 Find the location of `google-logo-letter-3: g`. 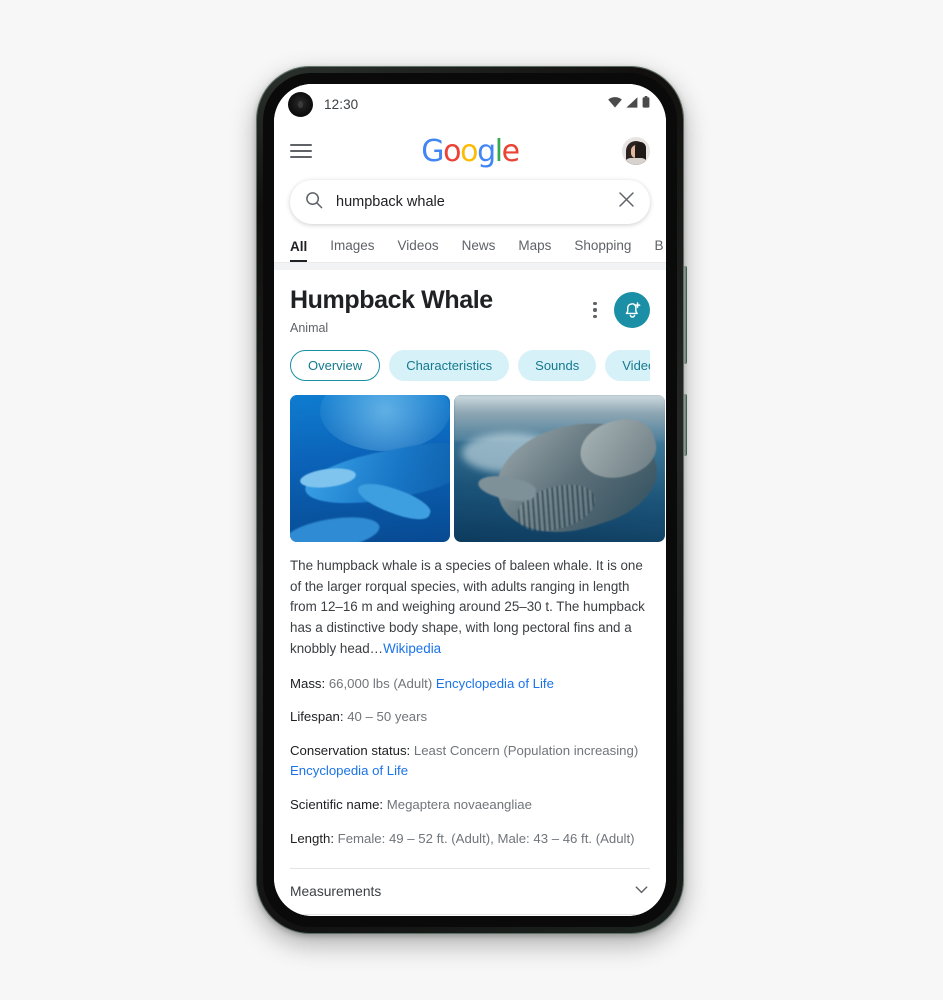

google-logo-letter-3: g is located at coordinates (486, 151).